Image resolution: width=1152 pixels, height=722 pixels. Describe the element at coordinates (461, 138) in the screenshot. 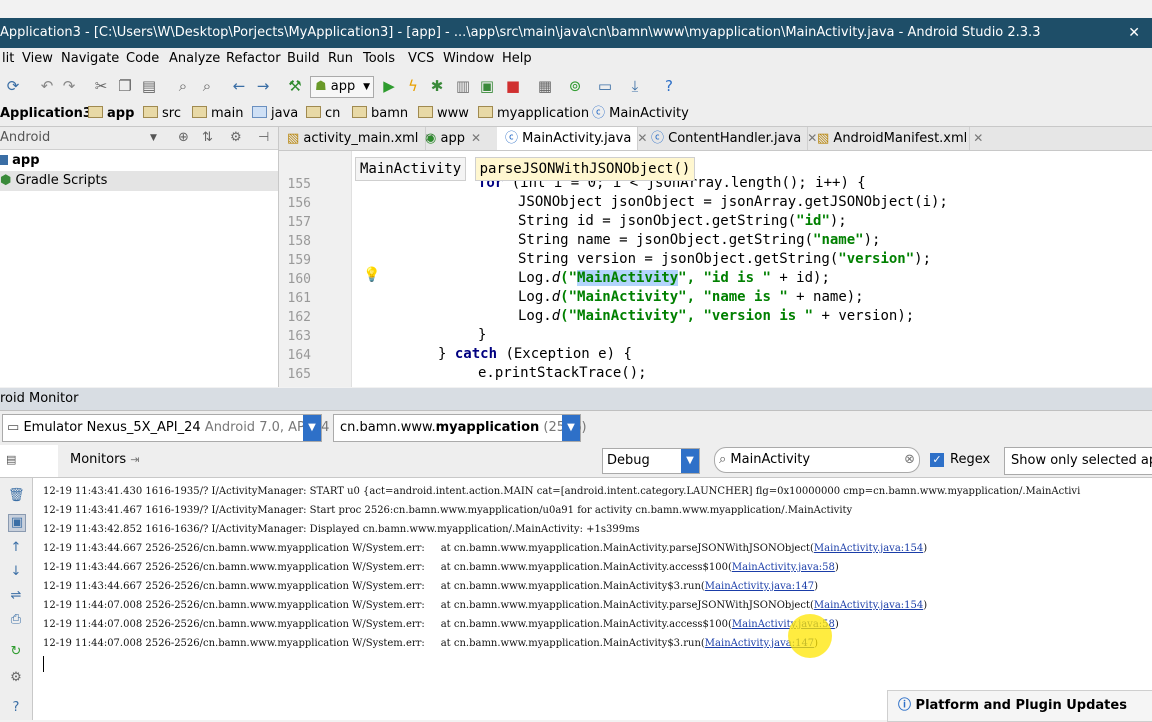

I see `tab-app: ◉ app ✕` at that location.